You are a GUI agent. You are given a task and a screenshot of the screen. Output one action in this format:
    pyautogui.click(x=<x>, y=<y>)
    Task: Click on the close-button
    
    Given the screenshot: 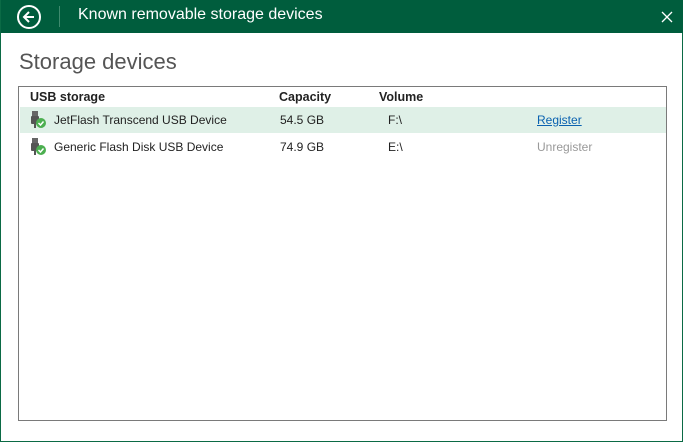 What is the action you would take?
    pyautogui.click(x=667, y=17)
    